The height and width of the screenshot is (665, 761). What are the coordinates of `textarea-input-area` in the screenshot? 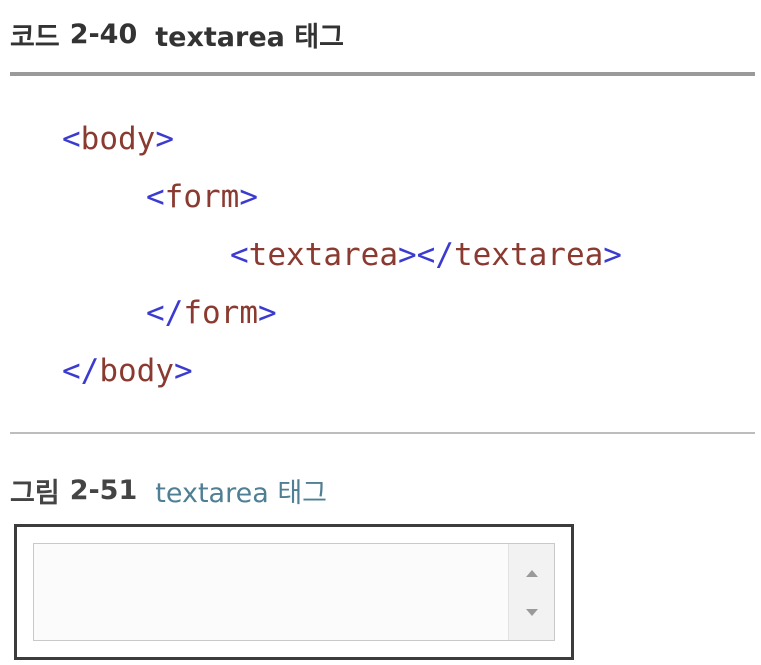 It's located at (271, 592).